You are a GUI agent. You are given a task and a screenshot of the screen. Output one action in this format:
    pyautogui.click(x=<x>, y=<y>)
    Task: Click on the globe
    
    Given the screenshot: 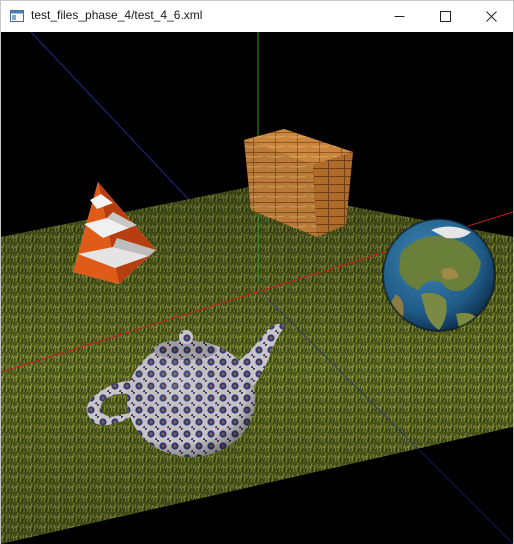 What is the action you would take?
    pyautogui.click(x=439, y=275)
    